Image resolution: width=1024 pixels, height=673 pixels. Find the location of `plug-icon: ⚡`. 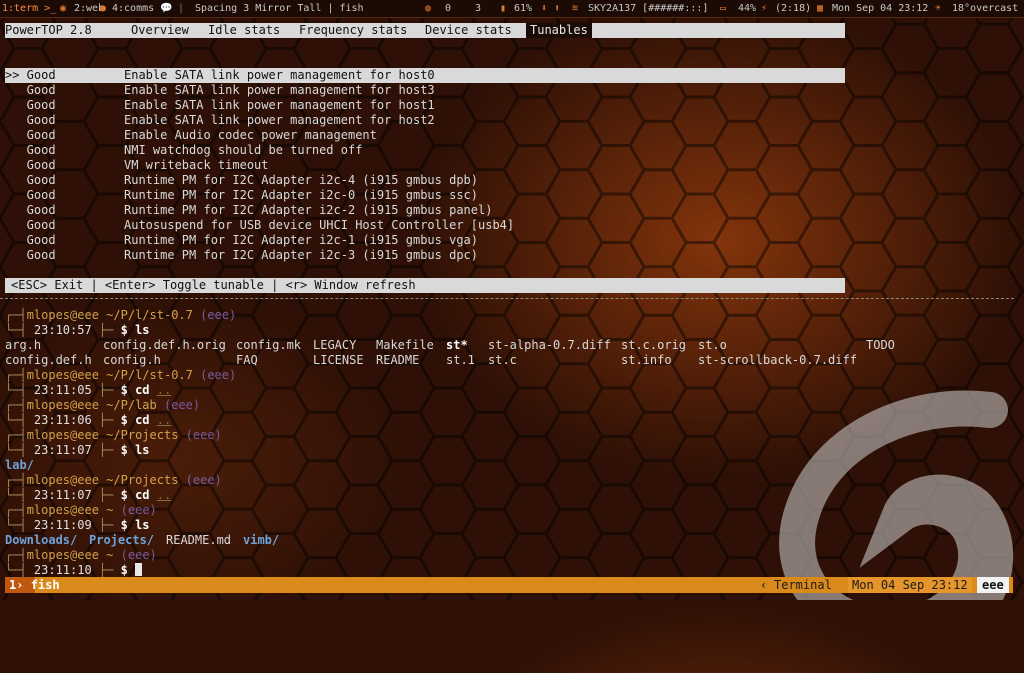

plug-icon: ⚡ is located at coordinates (764, 8).